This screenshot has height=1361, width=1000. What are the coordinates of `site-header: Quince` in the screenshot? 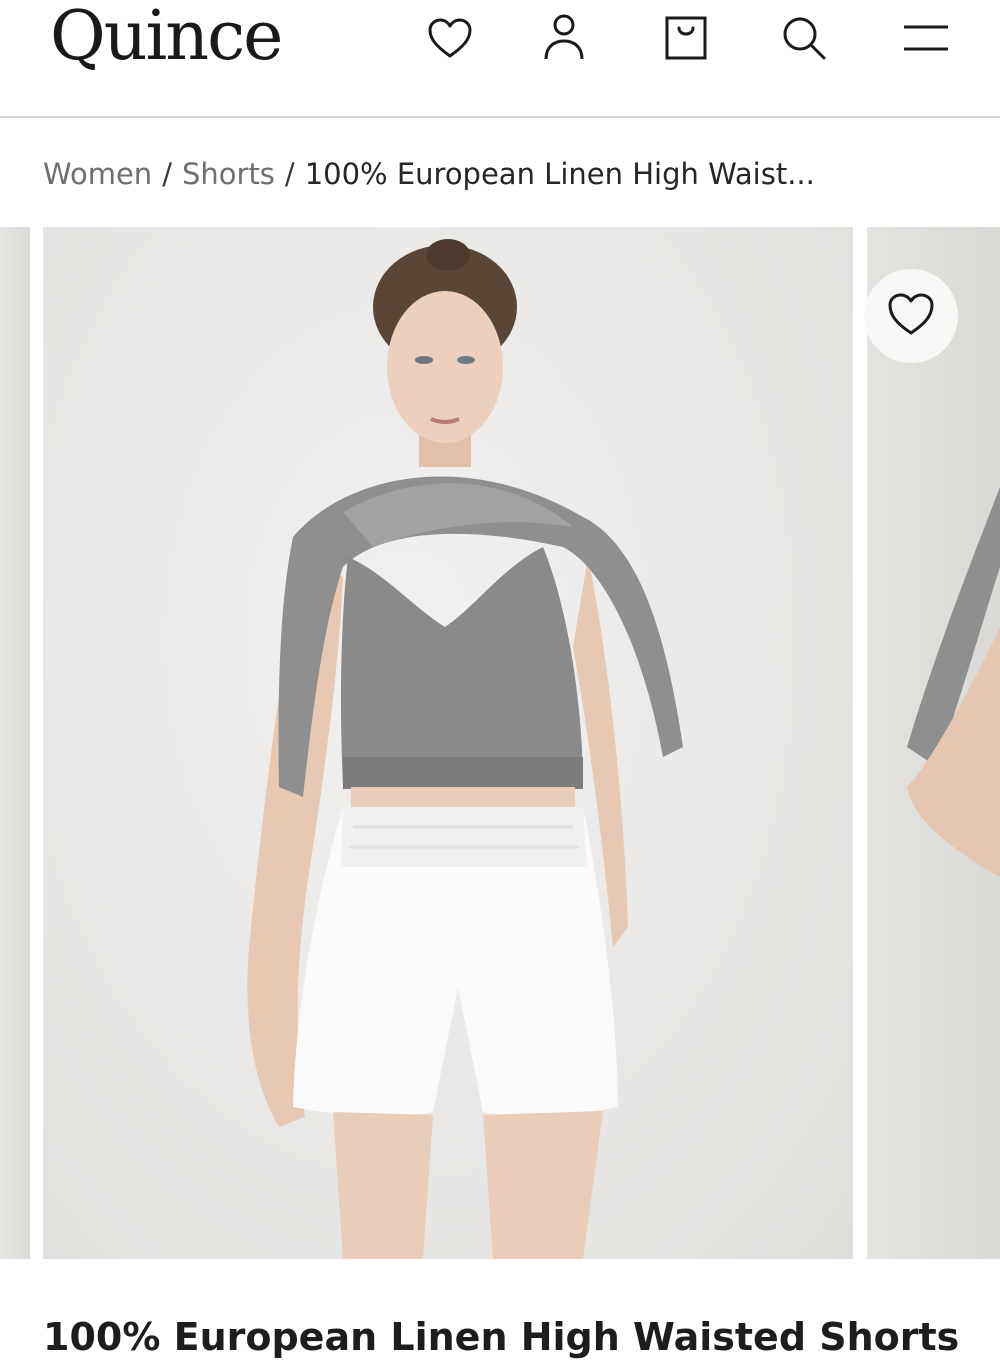 It's located at (500, 59).